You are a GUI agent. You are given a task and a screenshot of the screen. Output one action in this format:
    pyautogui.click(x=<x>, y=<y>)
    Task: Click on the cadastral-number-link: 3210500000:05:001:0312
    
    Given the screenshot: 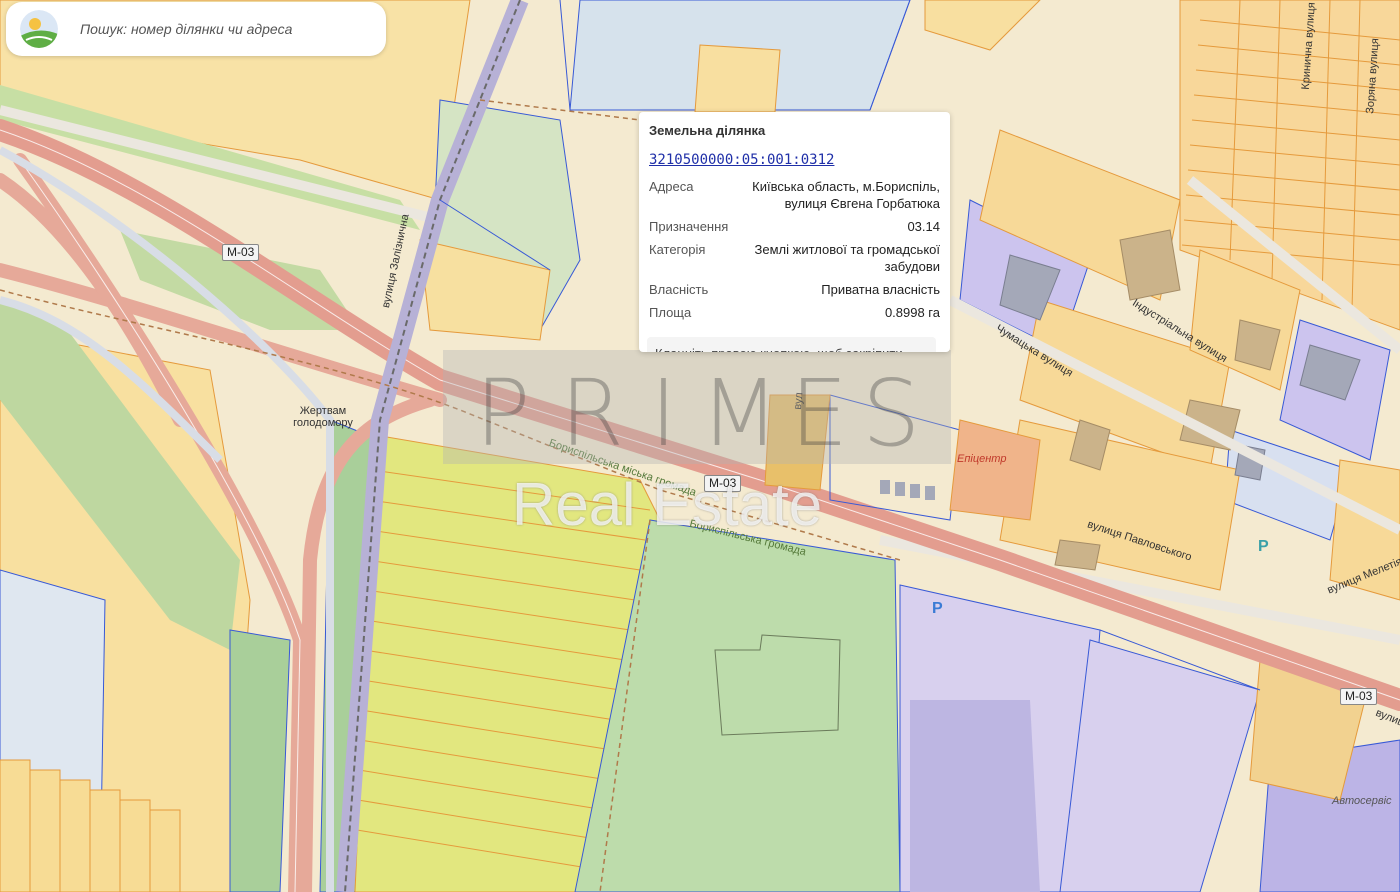 What is the action you would take?
    pyautogui.click(x=794, y=160)
    